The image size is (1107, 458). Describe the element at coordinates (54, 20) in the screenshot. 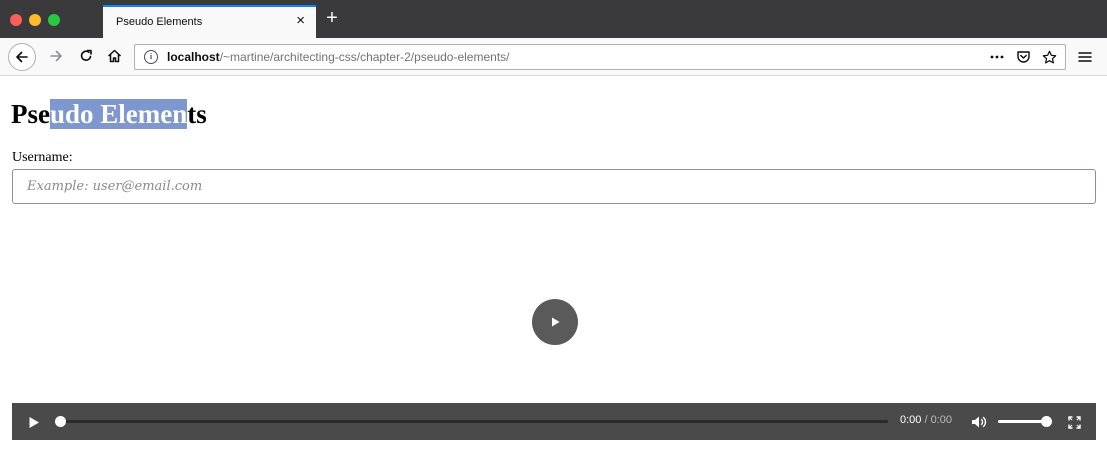

I see `zoom-window-button` at that location.